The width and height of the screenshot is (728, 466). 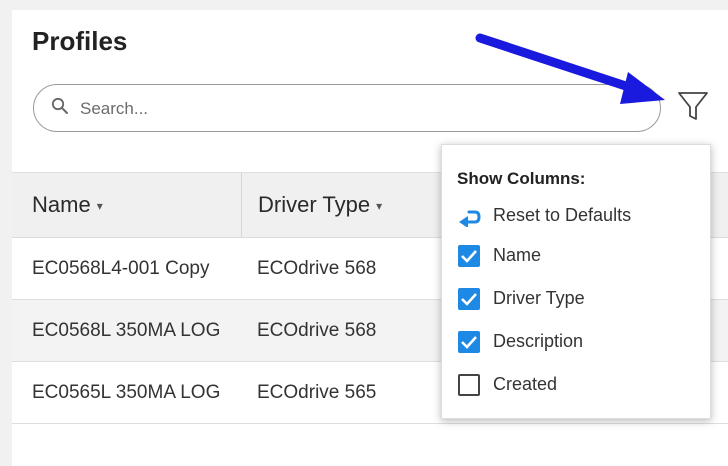 What do you see at coordinates (577, 386) in the screenshot?
I see `column-option-created: Created` at bounding box center [577, 386].